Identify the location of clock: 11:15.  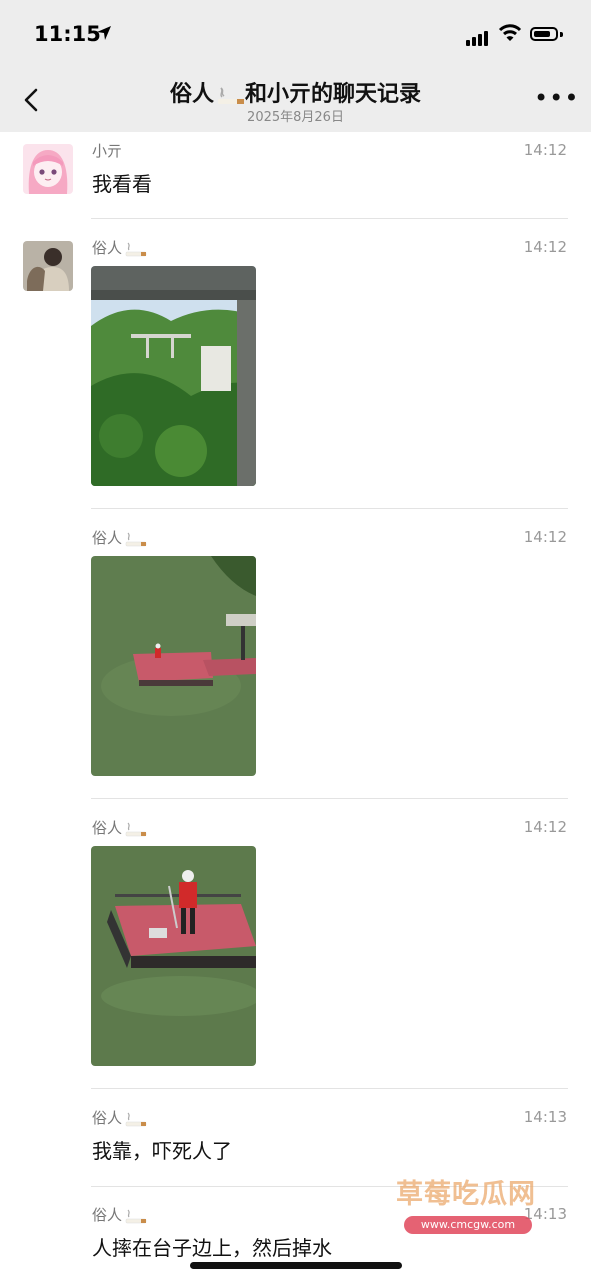
(67, 34).